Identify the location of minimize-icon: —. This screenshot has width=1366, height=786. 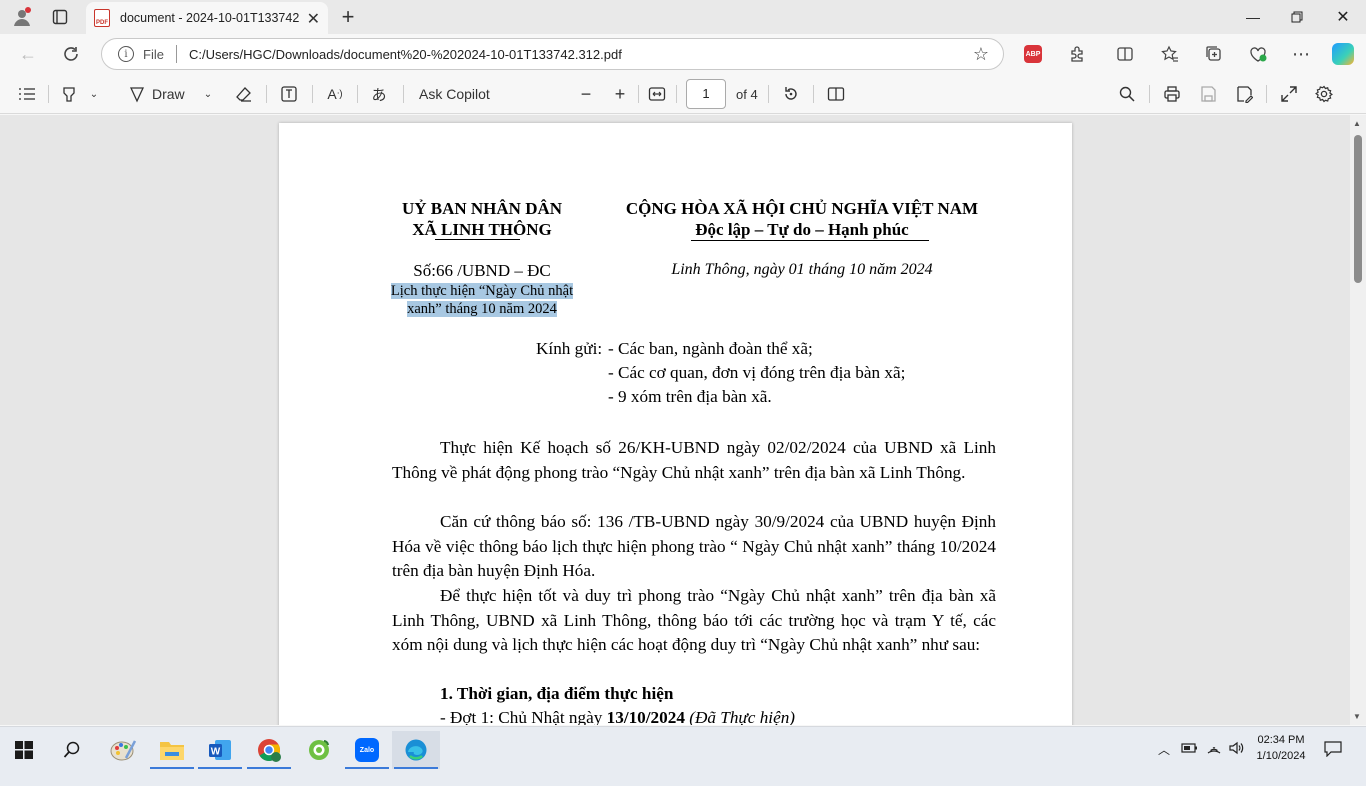
(1253, 17).